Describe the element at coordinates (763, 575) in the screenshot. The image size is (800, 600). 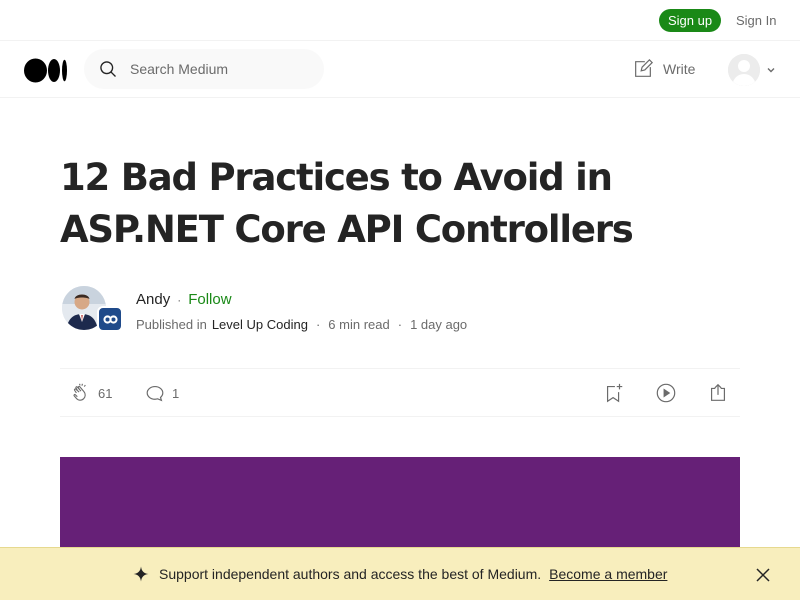
I see `close-icon` at that location.